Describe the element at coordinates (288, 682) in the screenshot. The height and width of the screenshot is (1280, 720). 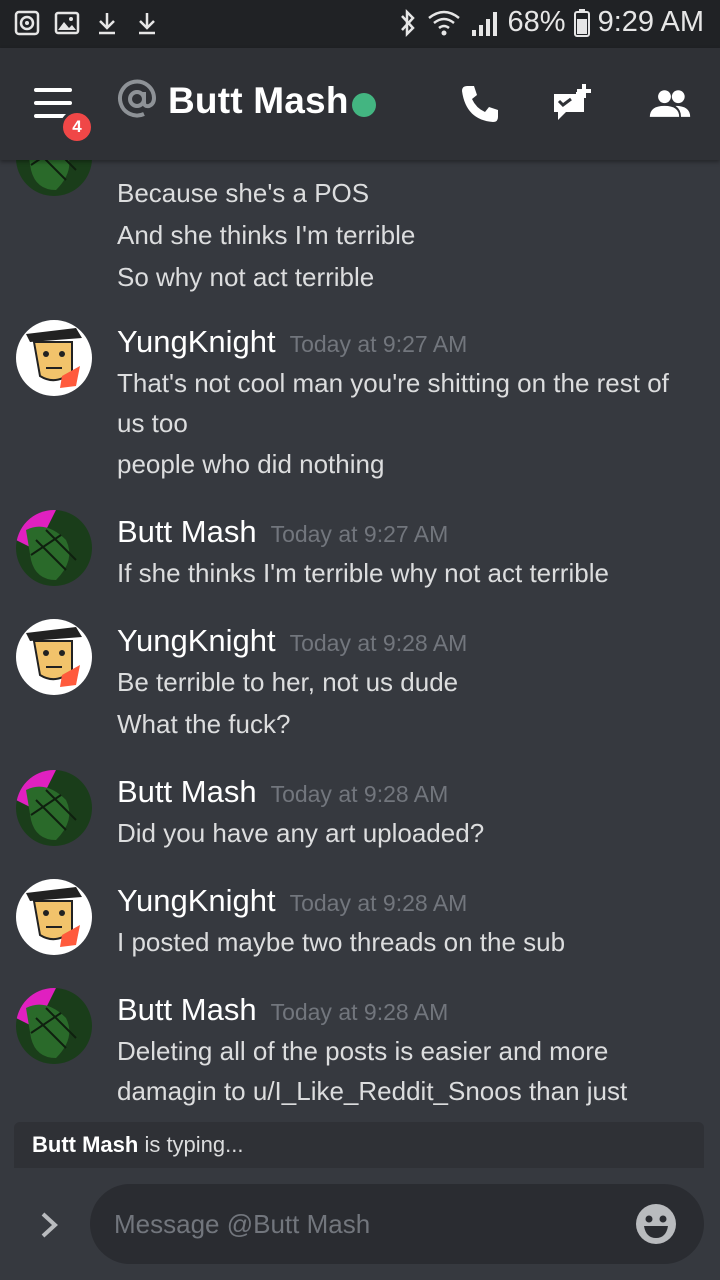
I see `message-line: Be terrible to her, not us dude` at that location.